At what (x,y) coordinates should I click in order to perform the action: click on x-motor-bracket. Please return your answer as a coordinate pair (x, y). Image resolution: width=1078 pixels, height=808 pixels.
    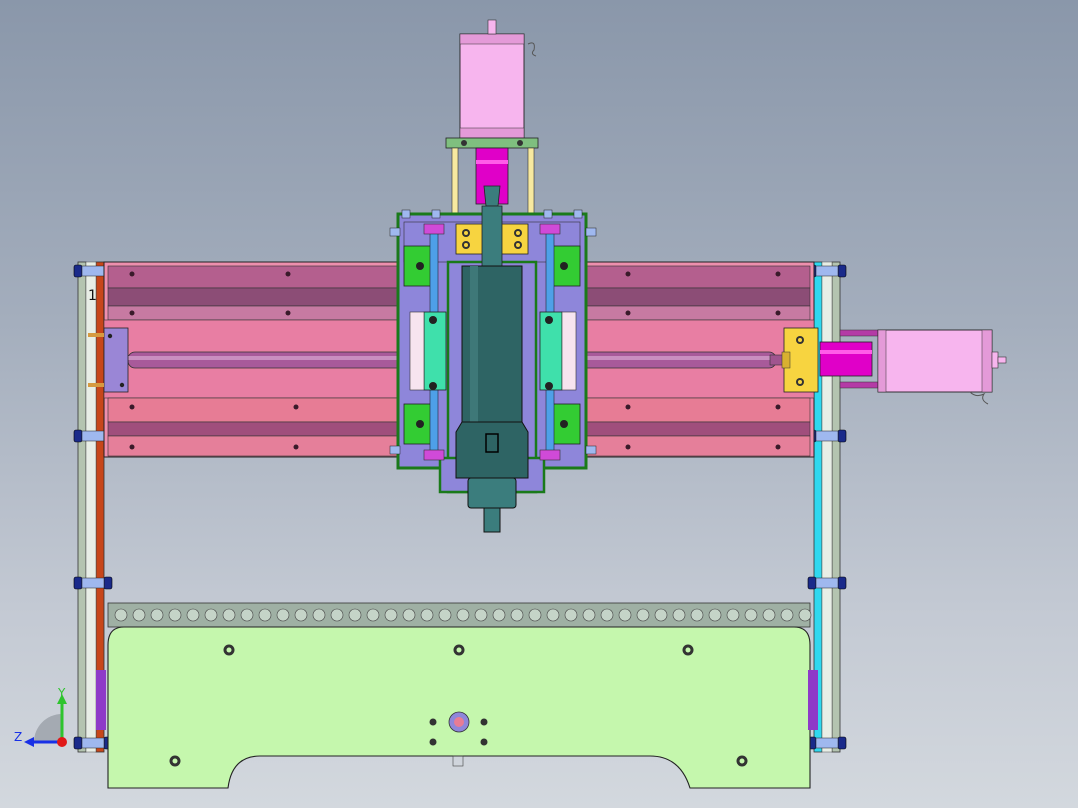
    Looking at the image, I should click on (800, 360).